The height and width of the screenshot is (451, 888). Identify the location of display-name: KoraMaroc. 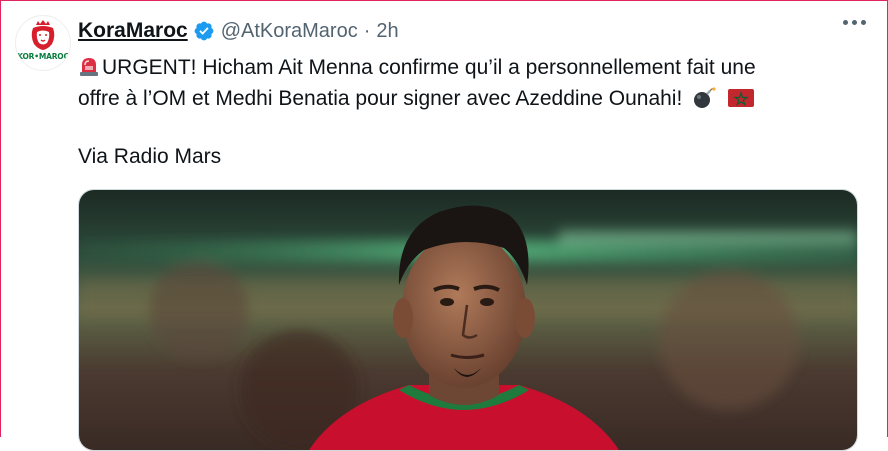
(133, 31).